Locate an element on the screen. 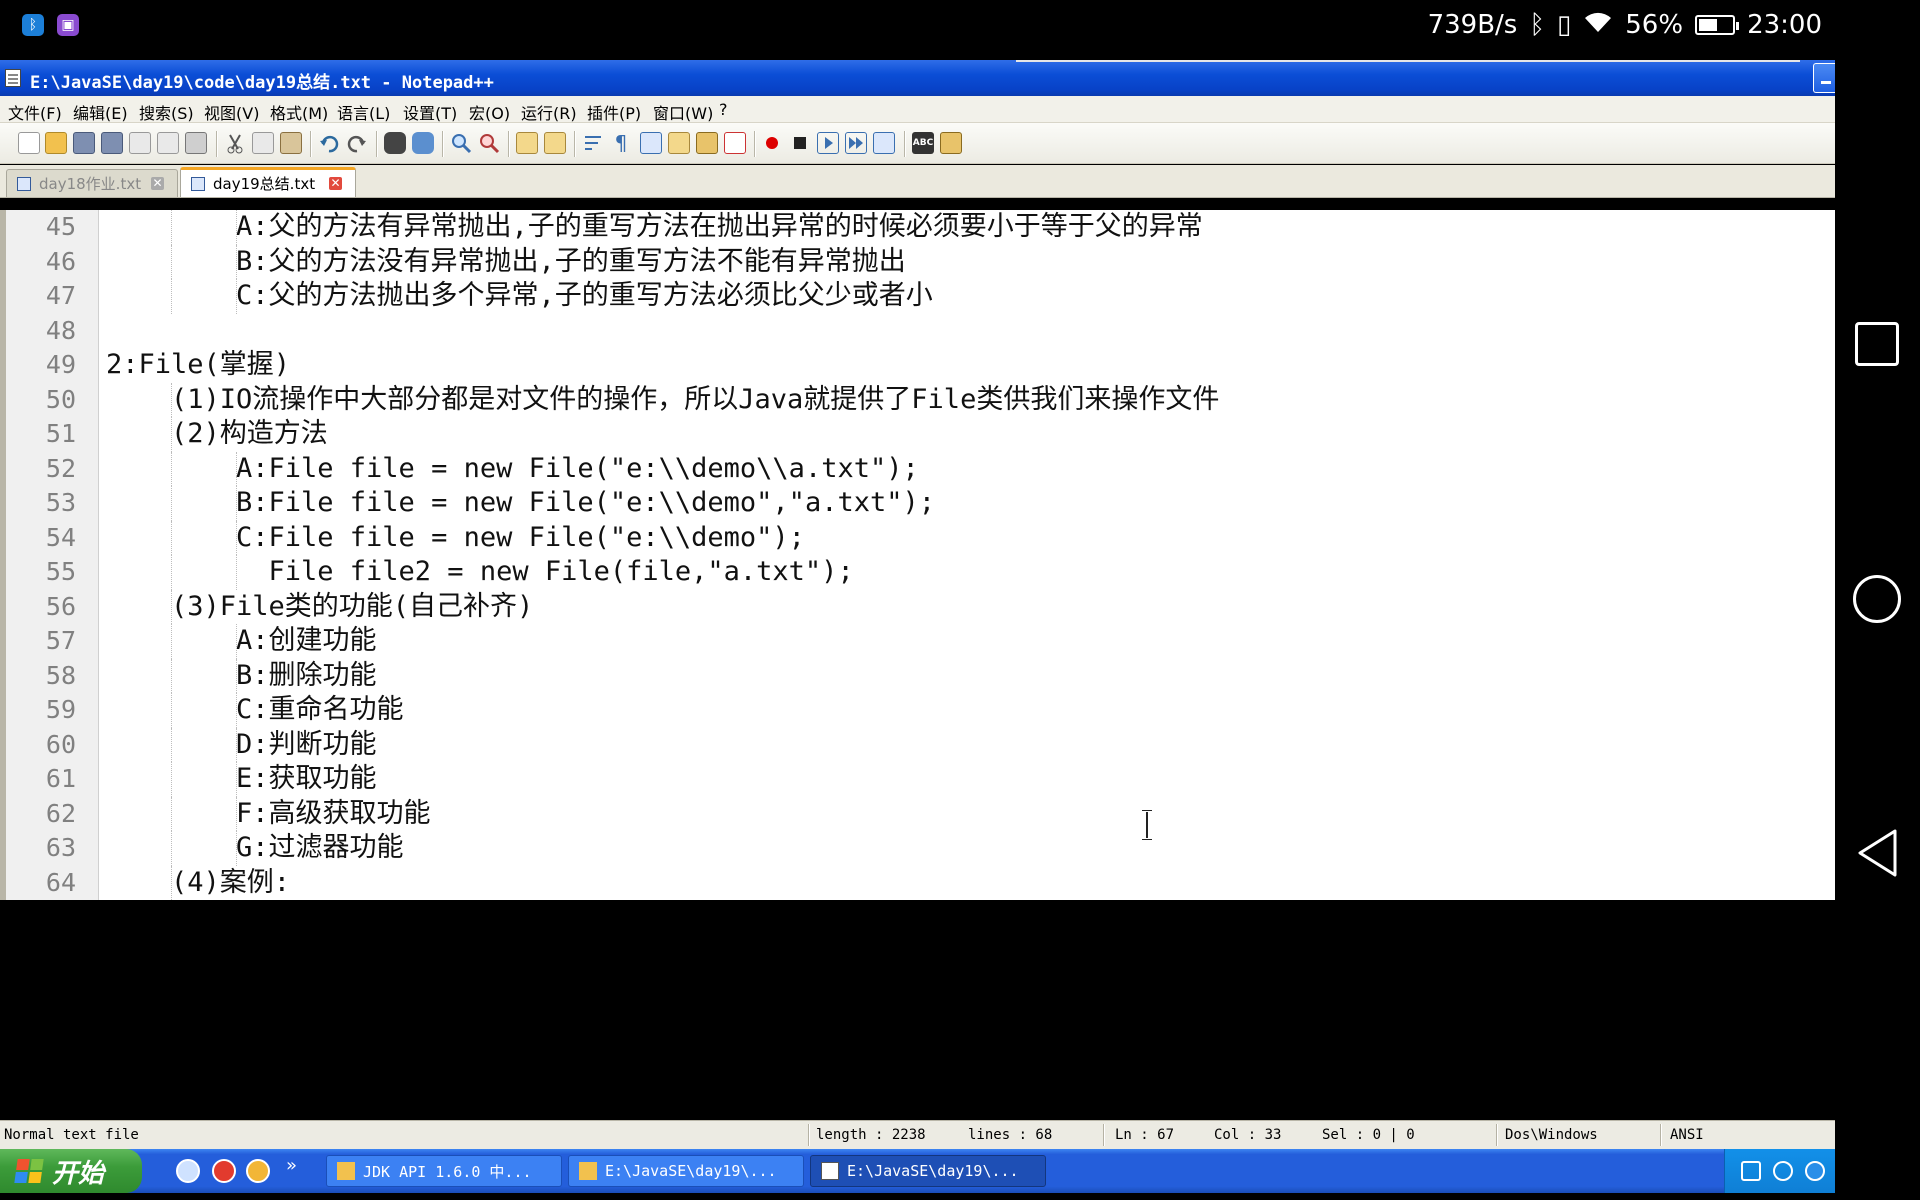  messenger-icon is located at coordinates (258, 1171).